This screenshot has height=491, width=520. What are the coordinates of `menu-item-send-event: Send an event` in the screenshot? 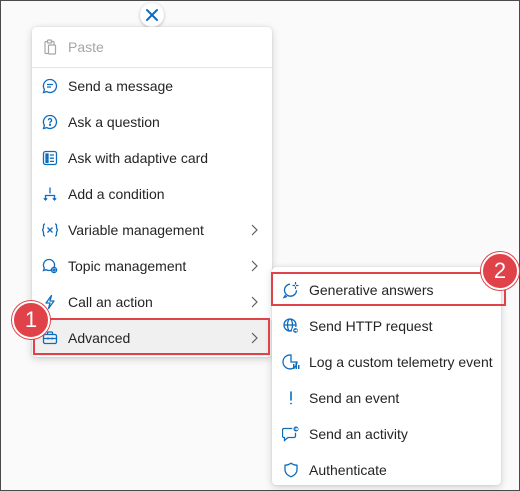 It's located at (386, 398).